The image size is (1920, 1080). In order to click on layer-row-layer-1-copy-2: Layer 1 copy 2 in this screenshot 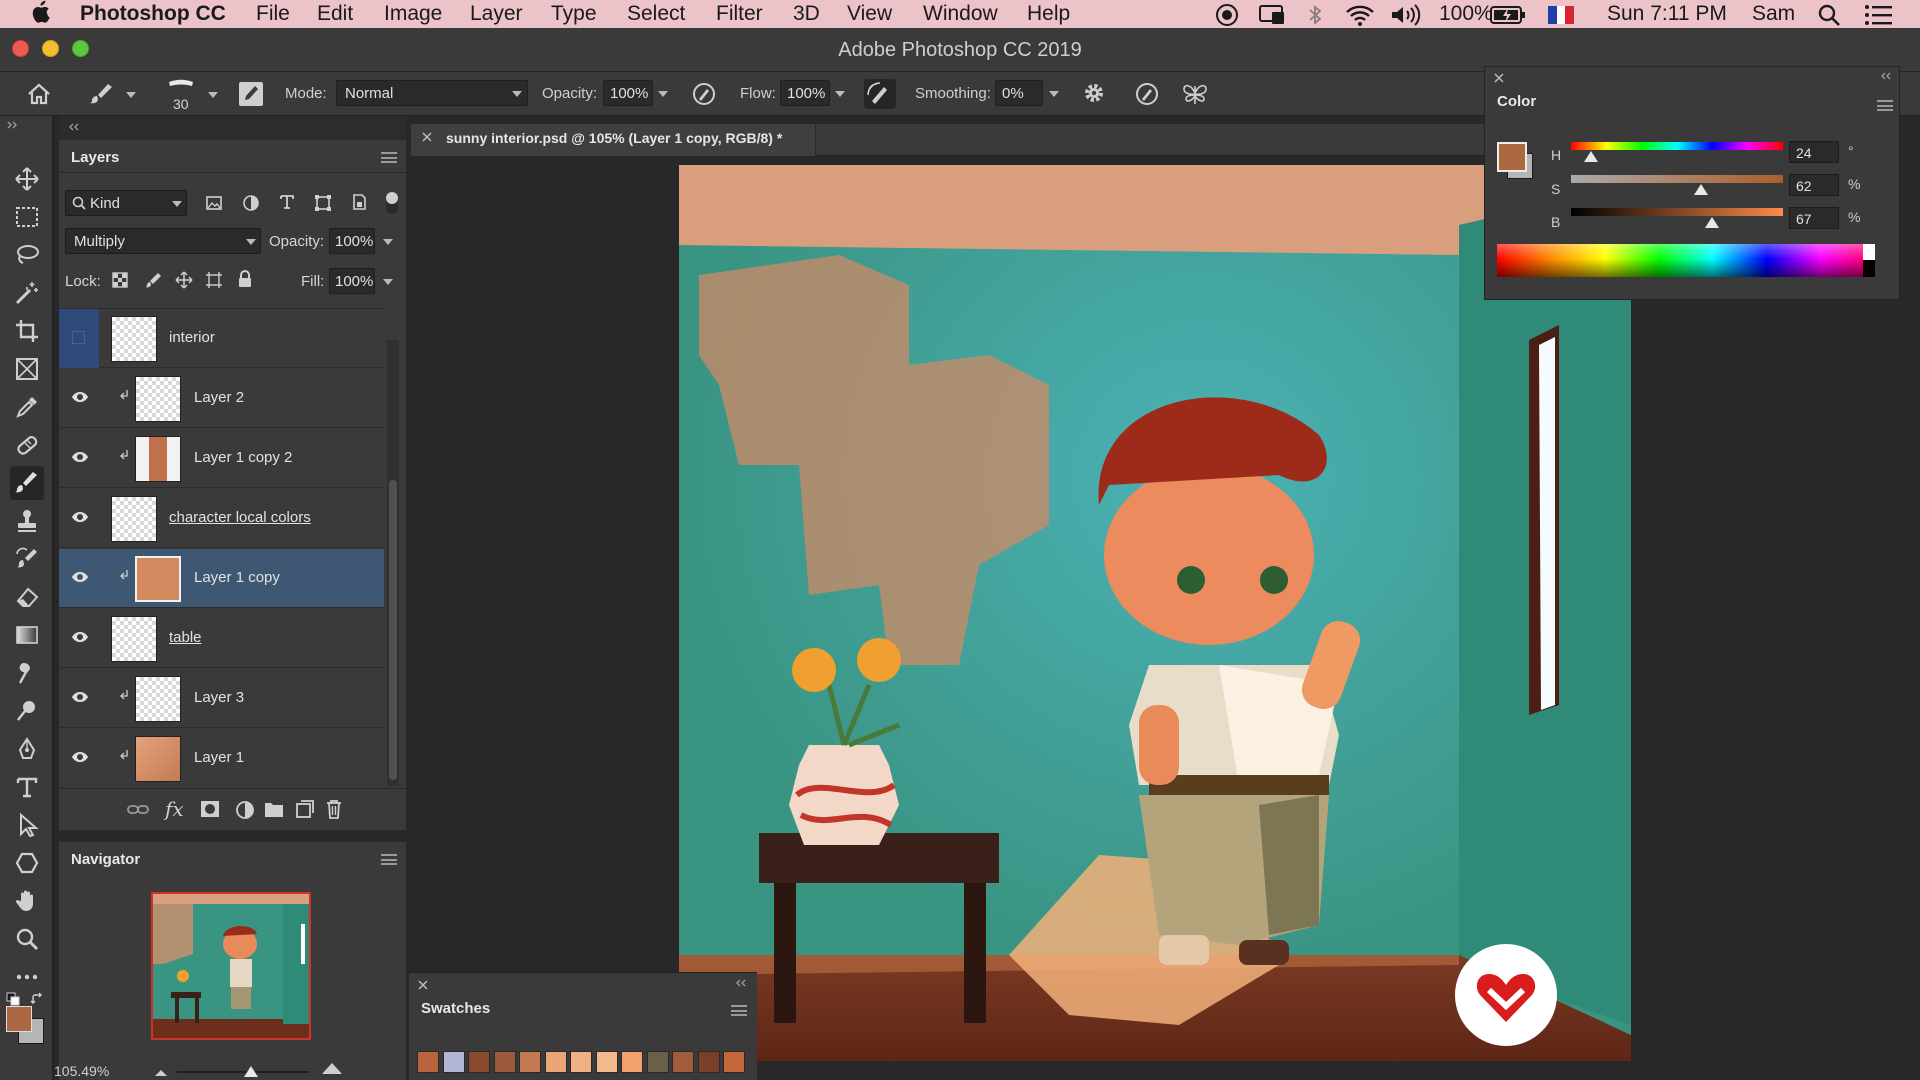, I will do `click(221, 458)`.